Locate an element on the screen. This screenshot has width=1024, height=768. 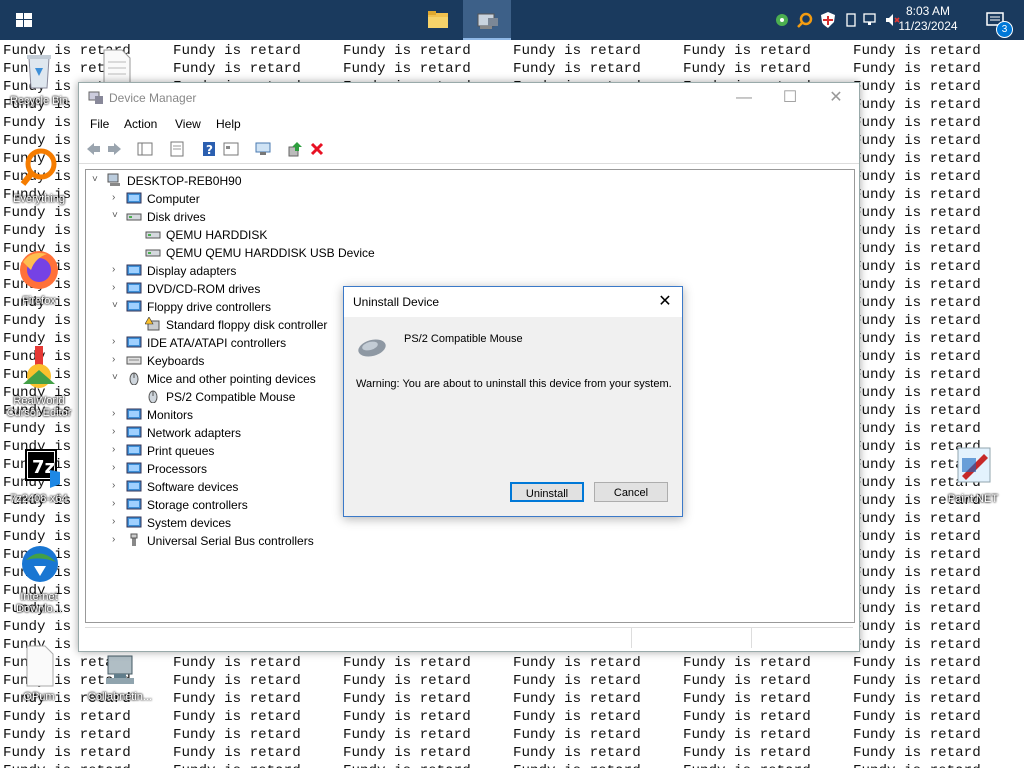
tree-category: › Display adapters is located at coordinates (362, 271).